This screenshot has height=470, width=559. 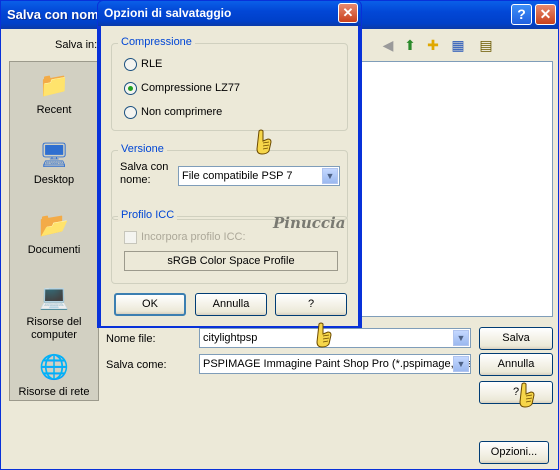 I want to click on network-icon: 🌐, so click(x=54, y=367).